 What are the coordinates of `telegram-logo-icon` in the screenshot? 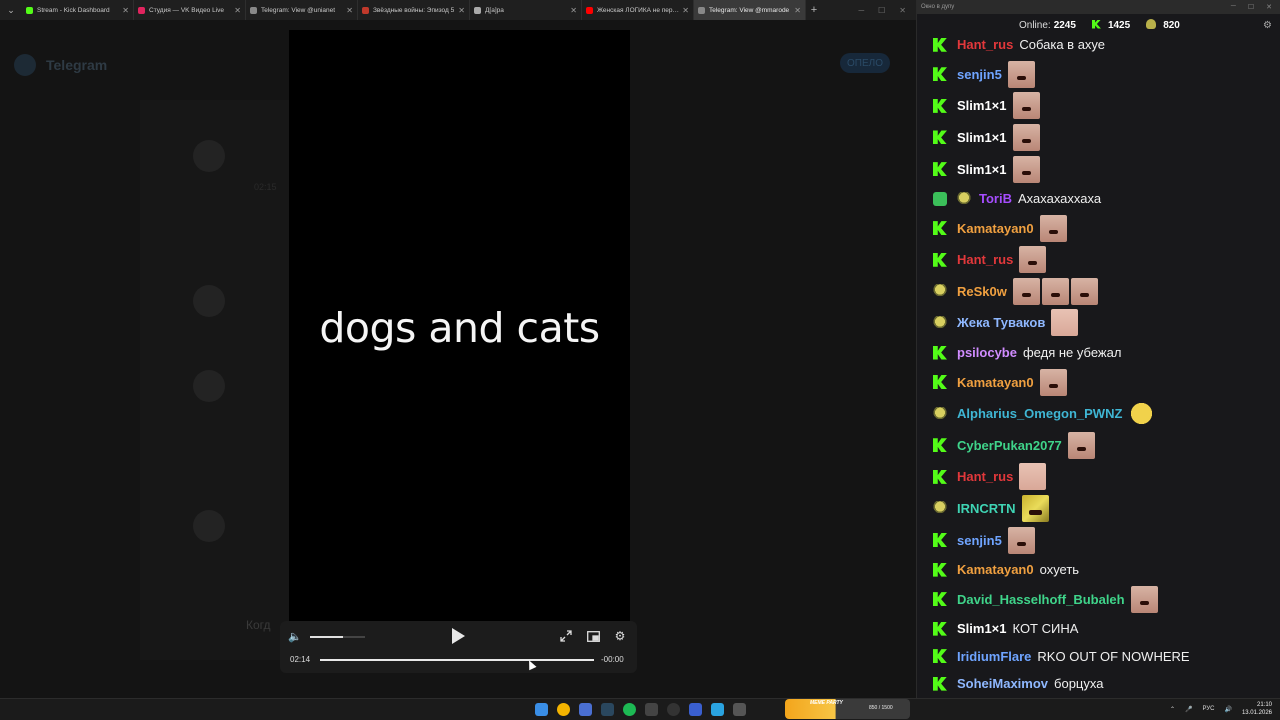 It's located at (25, 65).